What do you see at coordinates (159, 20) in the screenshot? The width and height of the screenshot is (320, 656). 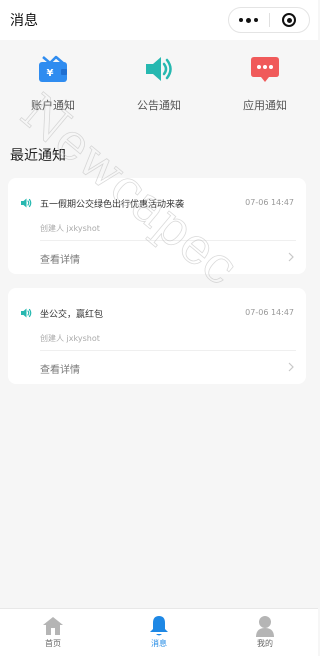 I see `nav-header: 消息` at bounding box center [159, 20].